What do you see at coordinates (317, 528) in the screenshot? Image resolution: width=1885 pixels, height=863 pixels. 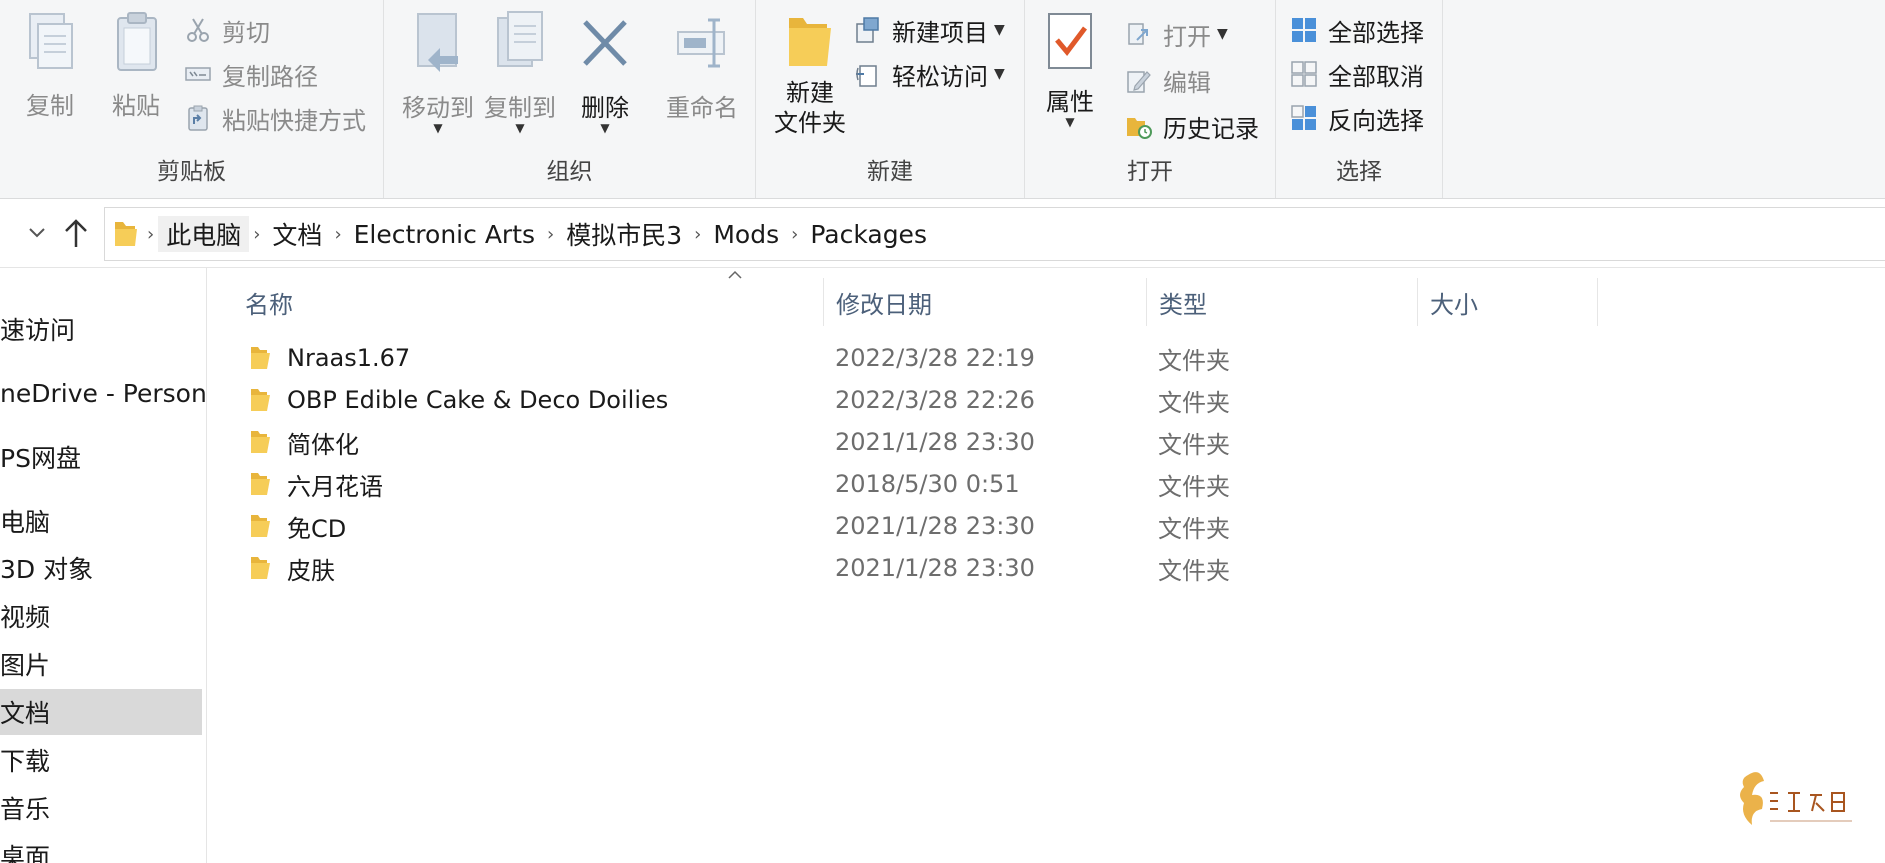 I see `file-name: 免CD` at bounding box center [317, 528].